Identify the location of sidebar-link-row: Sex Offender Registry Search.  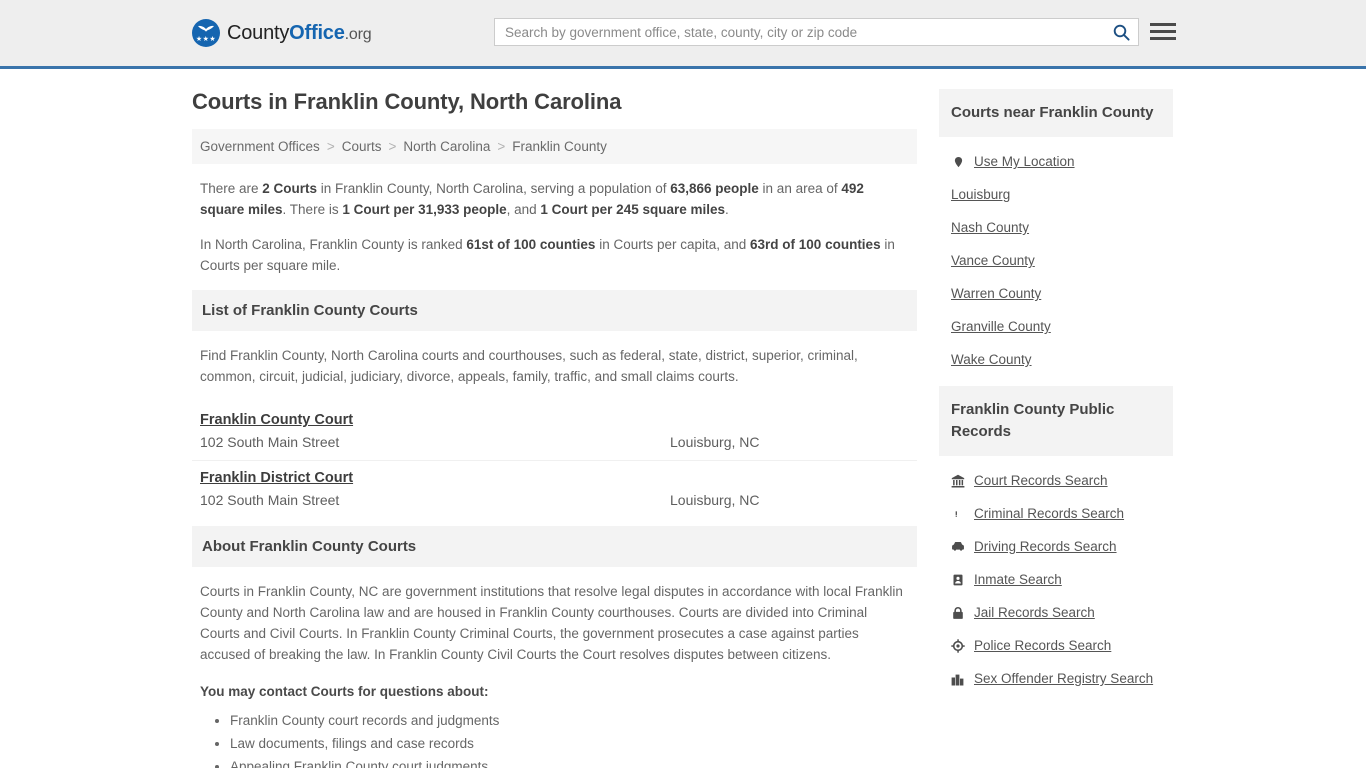
(1056, 678).